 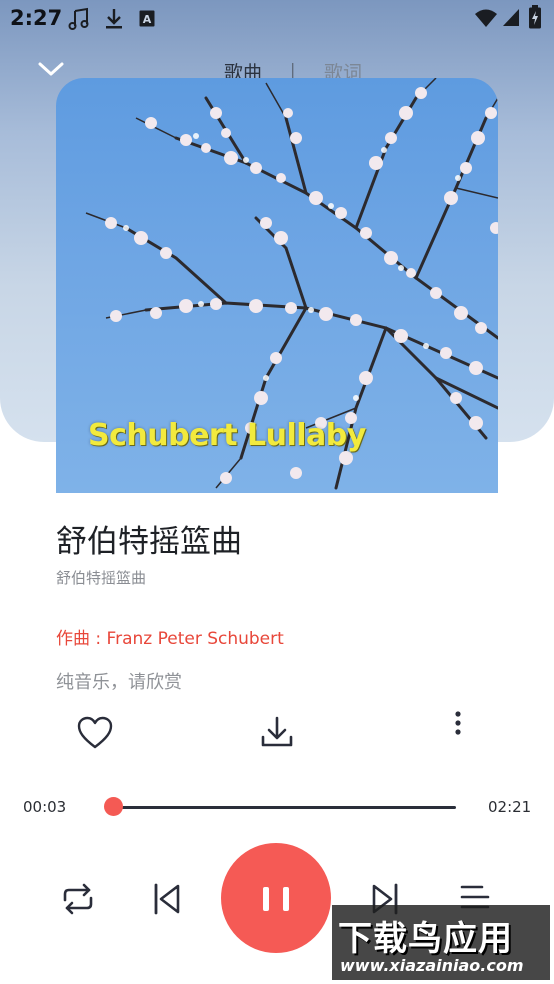 What do you see at coordinates (486, 18) in the screenshot?
I see `wifi-icon` at bounding box center [486, 18].